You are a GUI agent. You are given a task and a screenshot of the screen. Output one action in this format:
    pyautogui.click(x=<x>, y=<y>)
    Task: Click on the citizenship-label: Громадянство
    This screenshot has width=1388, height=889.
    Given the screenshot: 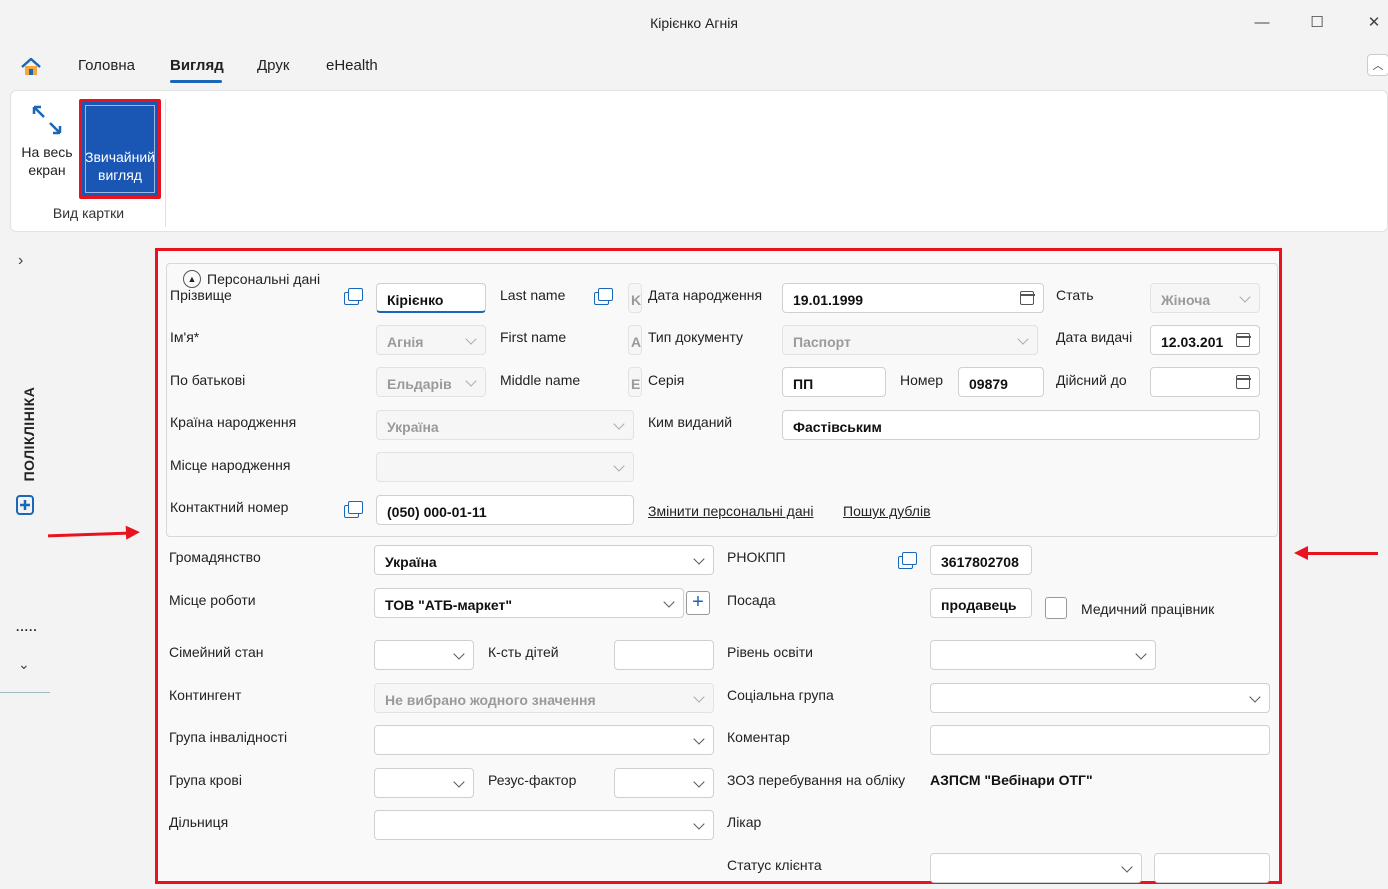 What is the action you would take?
    pyautogui.click(x=215, y=557)
    